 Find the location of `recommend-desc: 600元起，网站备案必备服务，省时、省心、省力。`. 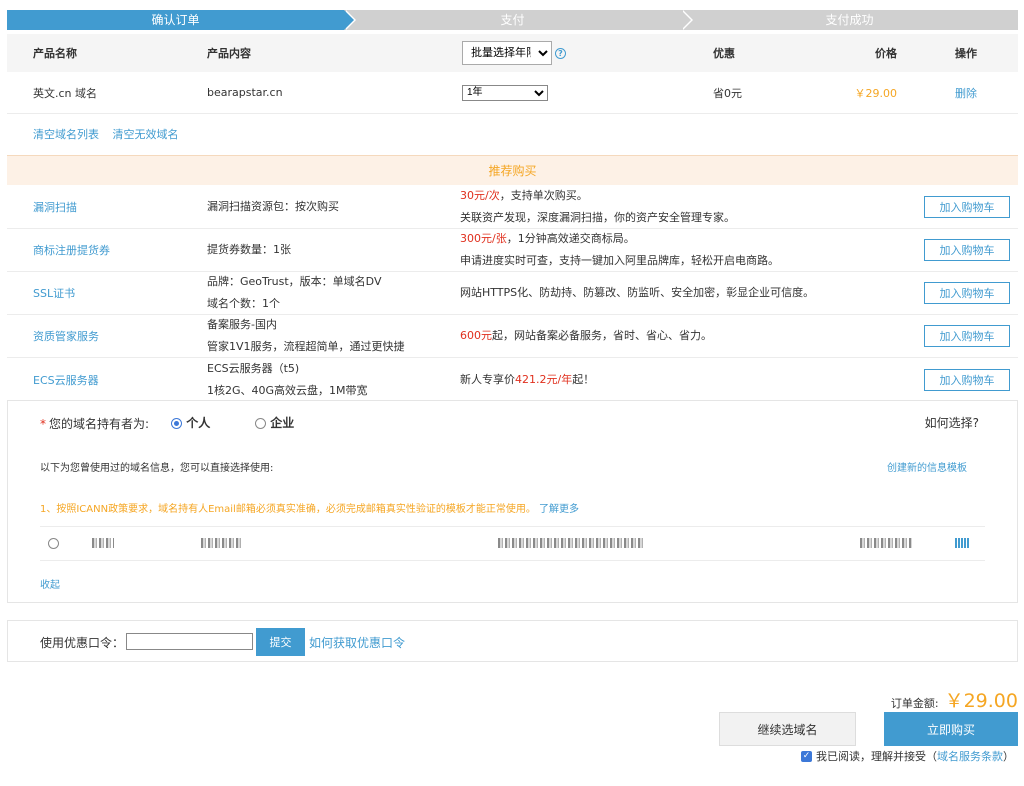

recommend-desc: 600元起，网站备案必备服务，省时、省心、省力。 is located at coordinates (586, 336).